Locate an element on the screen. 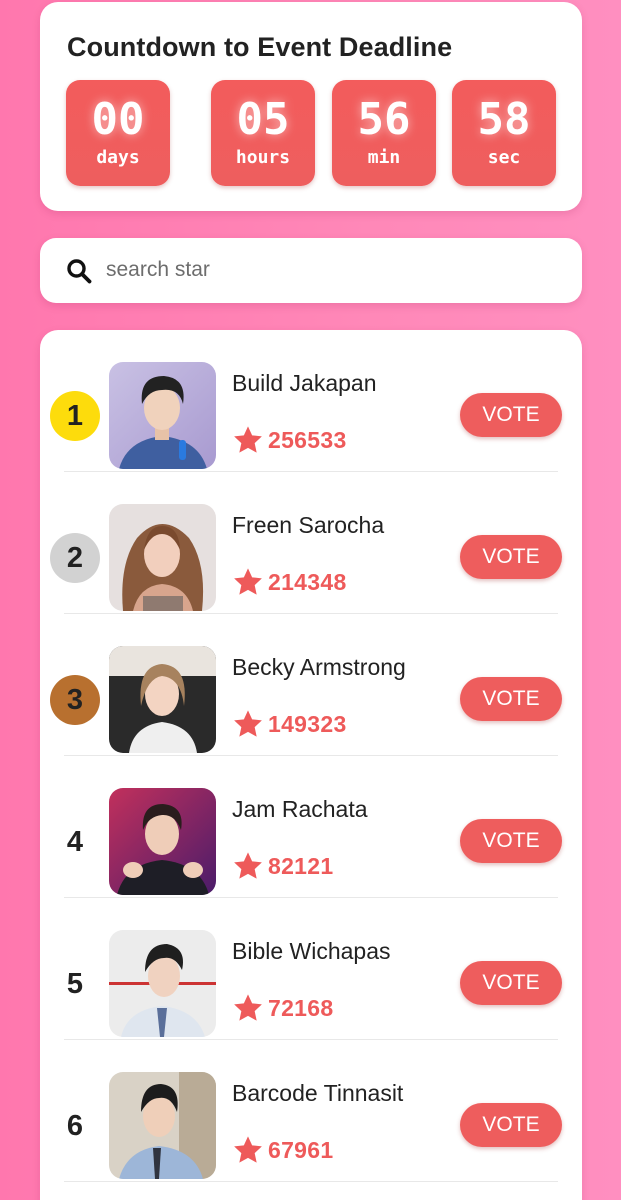 This screenshot has height=1200, width=621. vote-count: 214348 is located at coordinates (307, 581).